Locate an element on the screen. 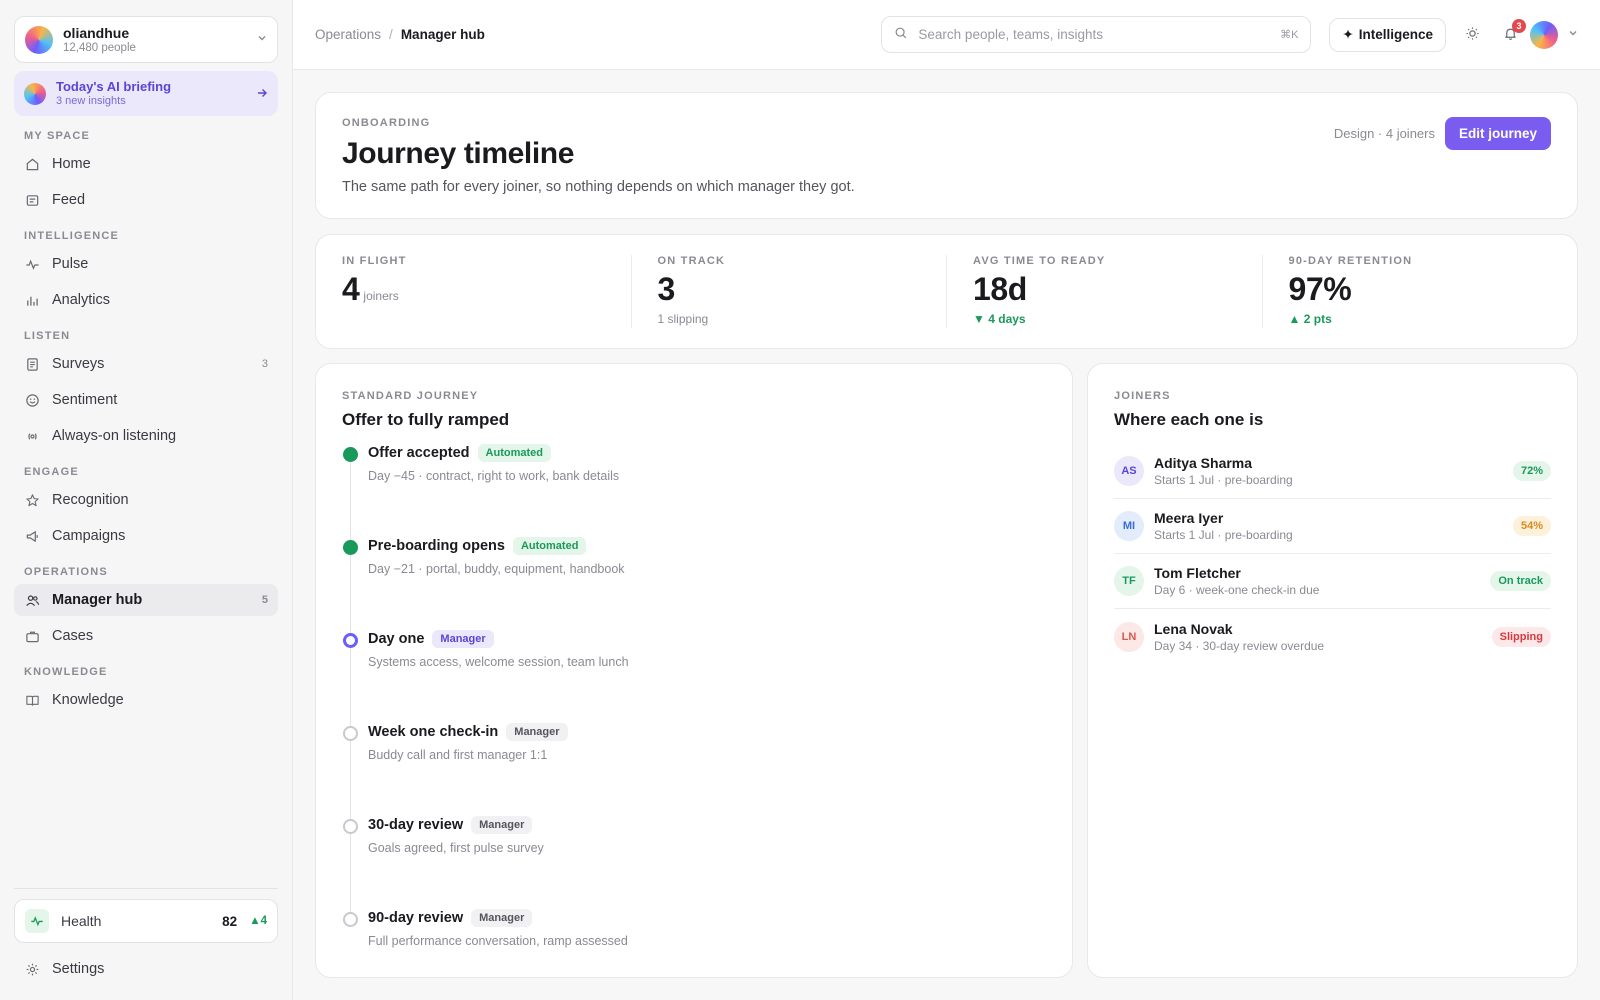 The width and height of the screenshot is (1600, 1000). sidebar-item-label: Cases is located at coordinates (73, 636).